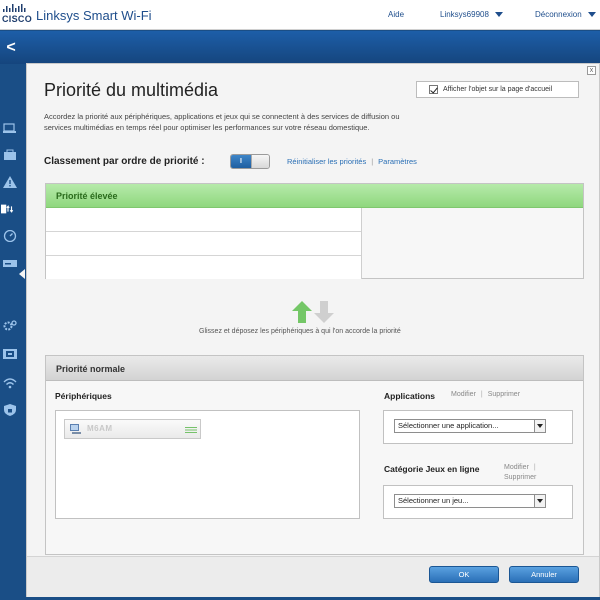 The width and height of the screenshot is (600, 600). Describe the element at coordinates (464, 574) in the screenshot. I see `ok-button: OK` at that location.